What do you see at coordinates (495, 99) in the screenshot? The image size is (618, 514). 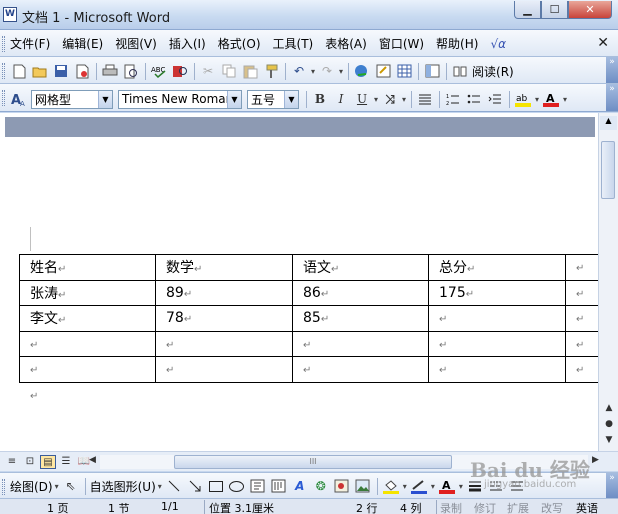 I see `increase-indent-icon` at bounding box center [495, 99].